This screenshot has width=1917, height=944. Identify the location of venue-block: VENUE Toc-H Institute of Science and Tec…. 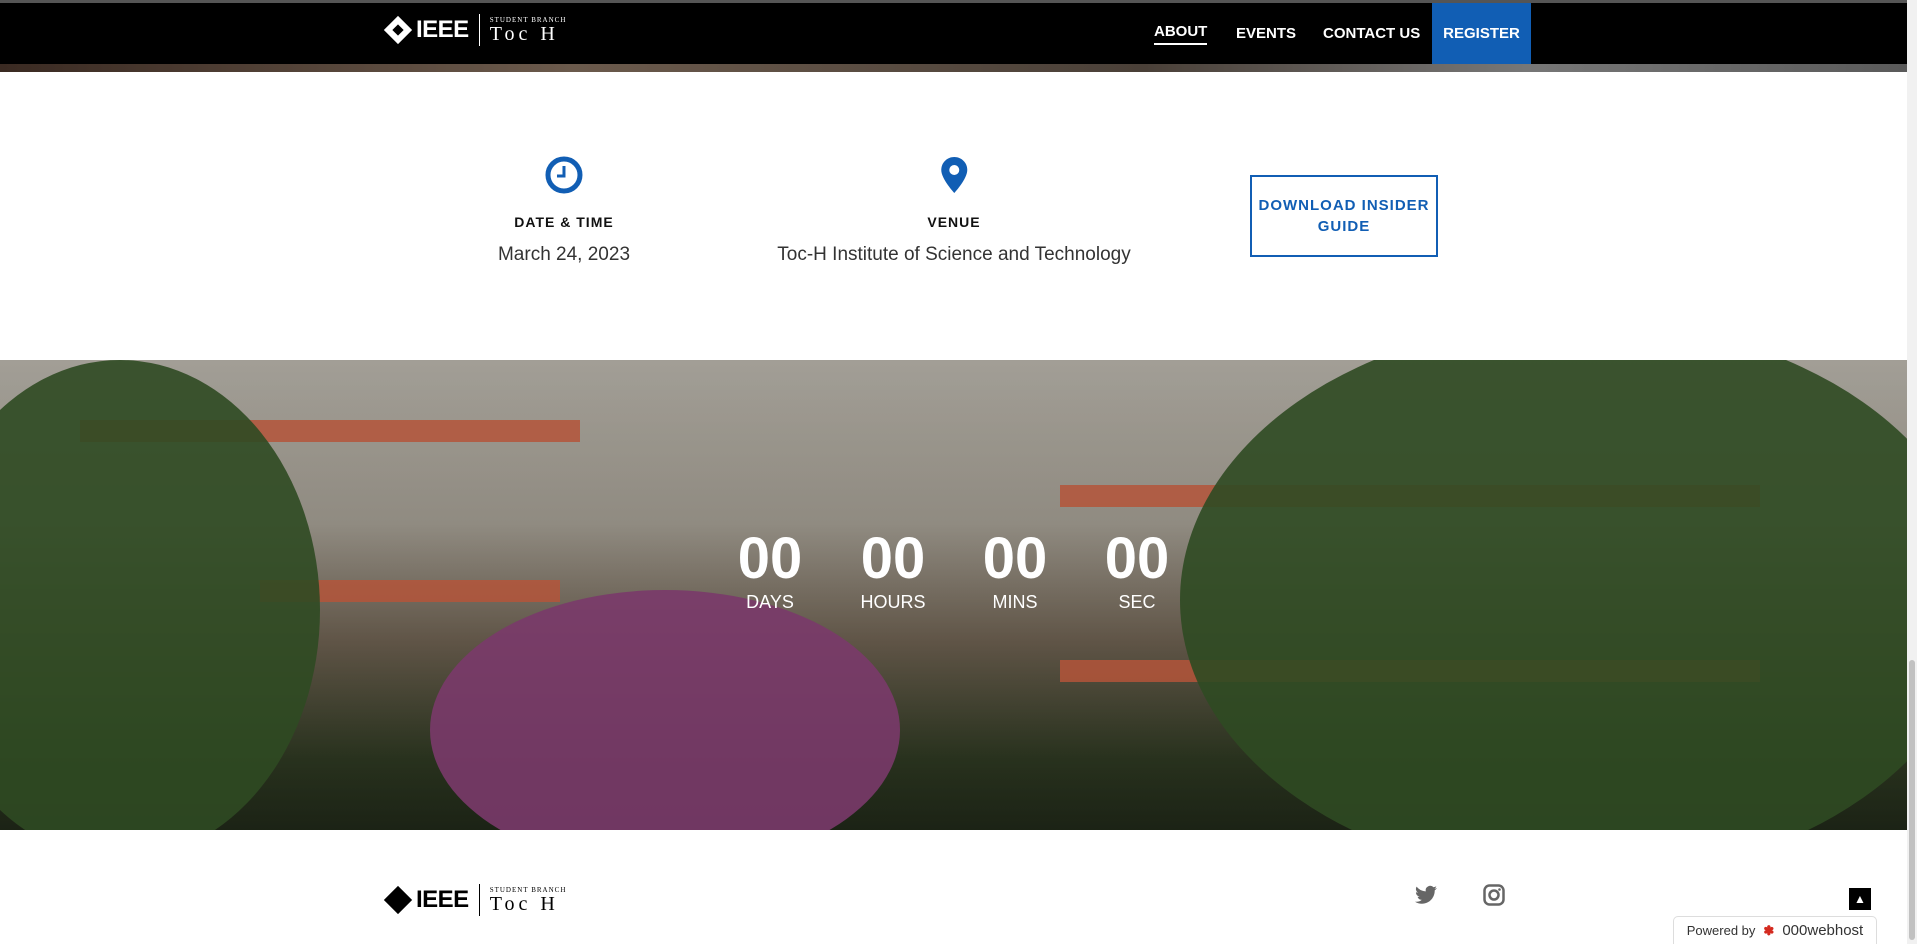
(954, 210).